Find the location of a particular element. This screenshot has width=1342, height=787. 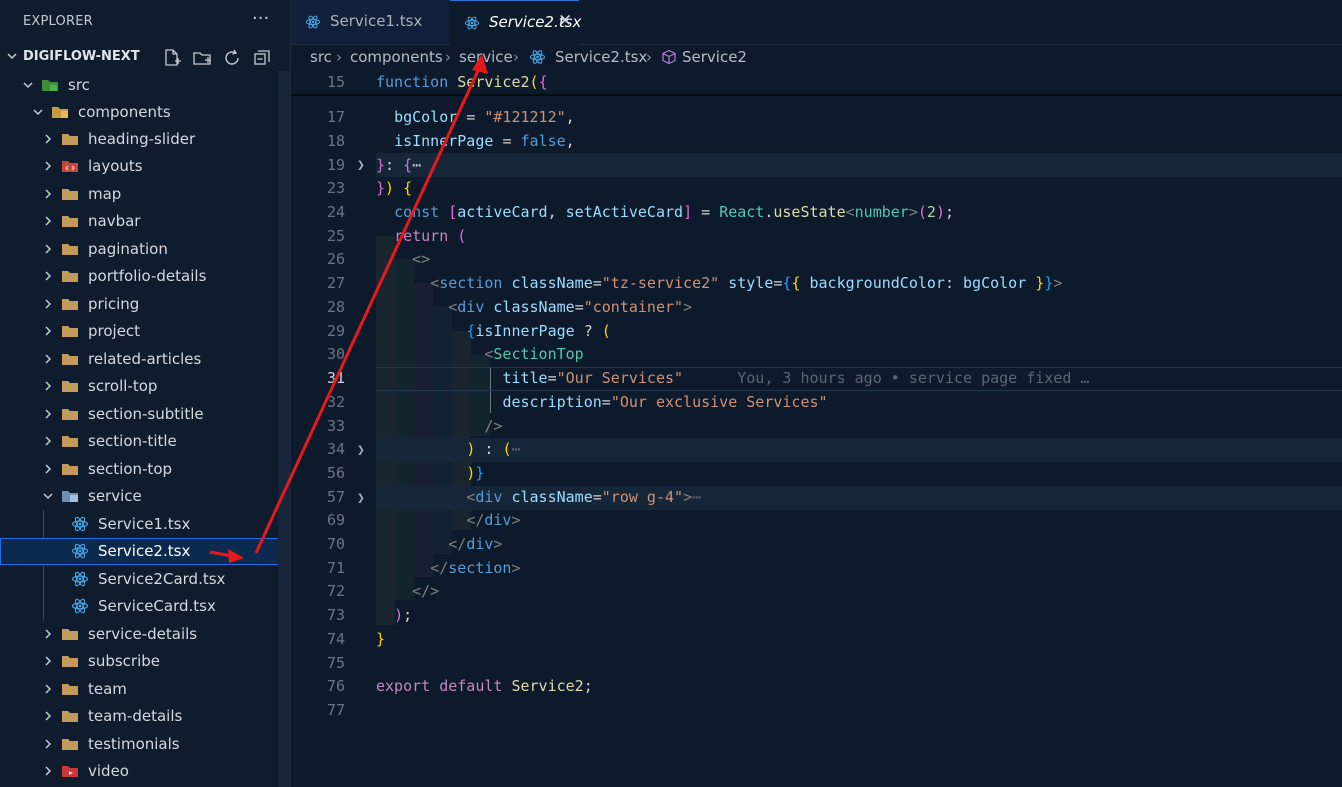

collapse-all-icon is located at coordinates (262, 58).